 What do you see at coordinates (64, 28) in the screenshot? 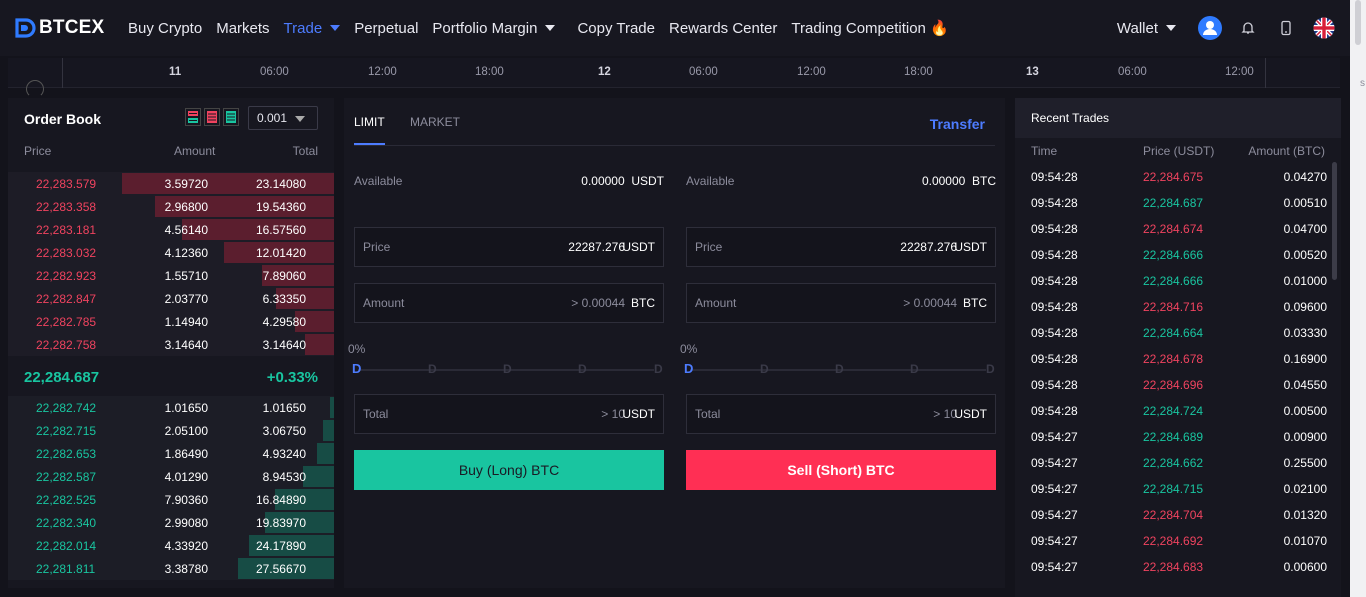
I see `logo: BTCEX` at bounding box center [64, 28].